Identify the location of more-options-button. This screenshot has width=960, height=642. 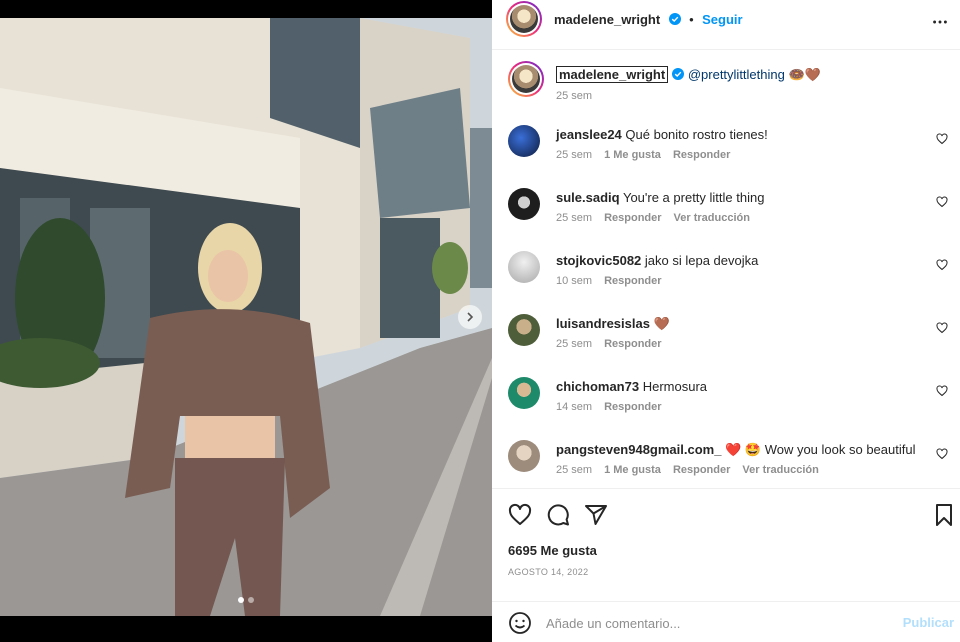
(940, 22).